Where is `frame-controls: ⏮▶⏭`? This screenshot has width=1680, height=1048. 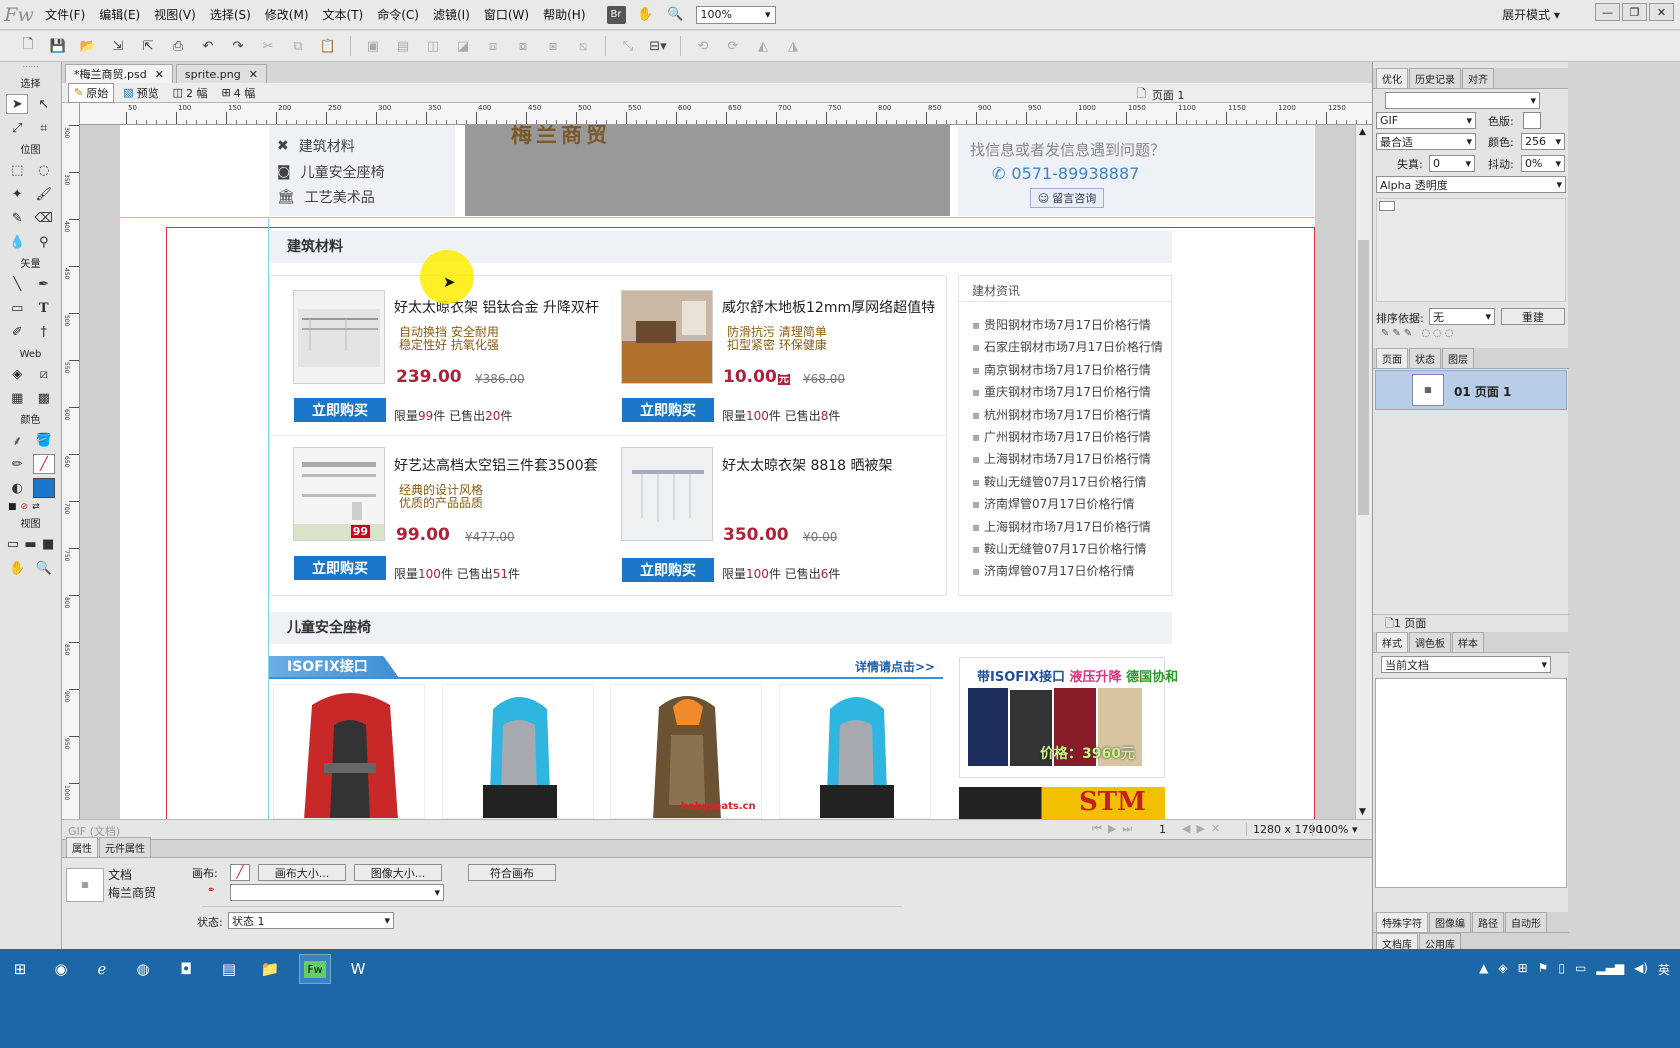
frame-controls: ⏮▶⏭ is located at coordinates (1115, 829).